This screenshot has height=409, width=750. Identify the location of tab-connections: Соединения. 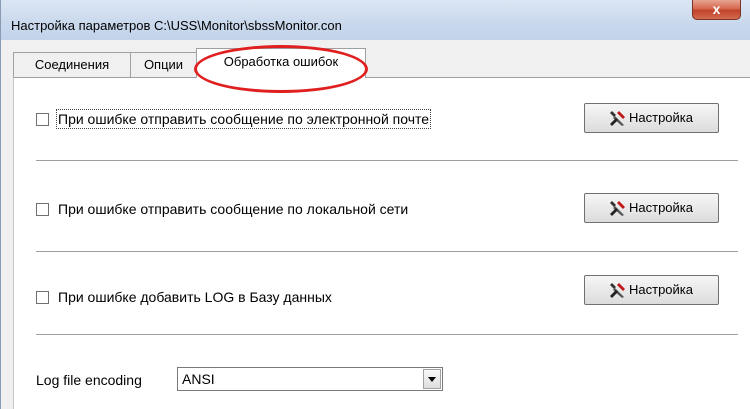
(72, 64).